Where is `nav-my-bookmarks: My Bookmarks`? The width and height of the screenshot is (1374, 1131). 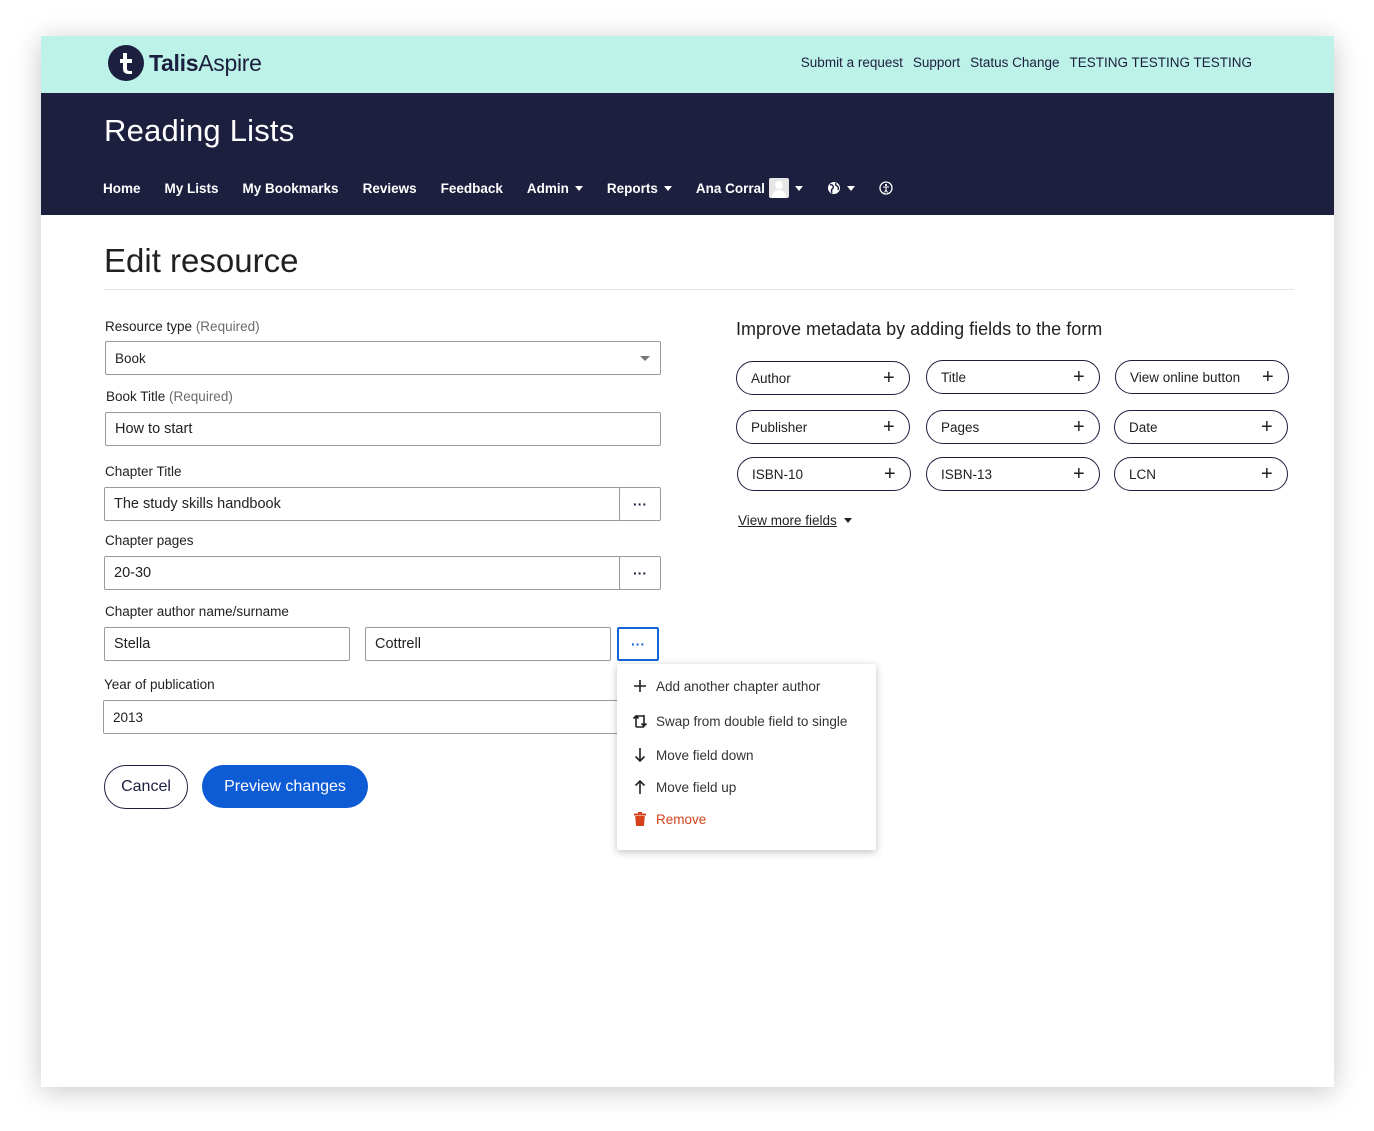 nav-my-bookmarks: My Bookmarks is located at coordinates (291, 188).